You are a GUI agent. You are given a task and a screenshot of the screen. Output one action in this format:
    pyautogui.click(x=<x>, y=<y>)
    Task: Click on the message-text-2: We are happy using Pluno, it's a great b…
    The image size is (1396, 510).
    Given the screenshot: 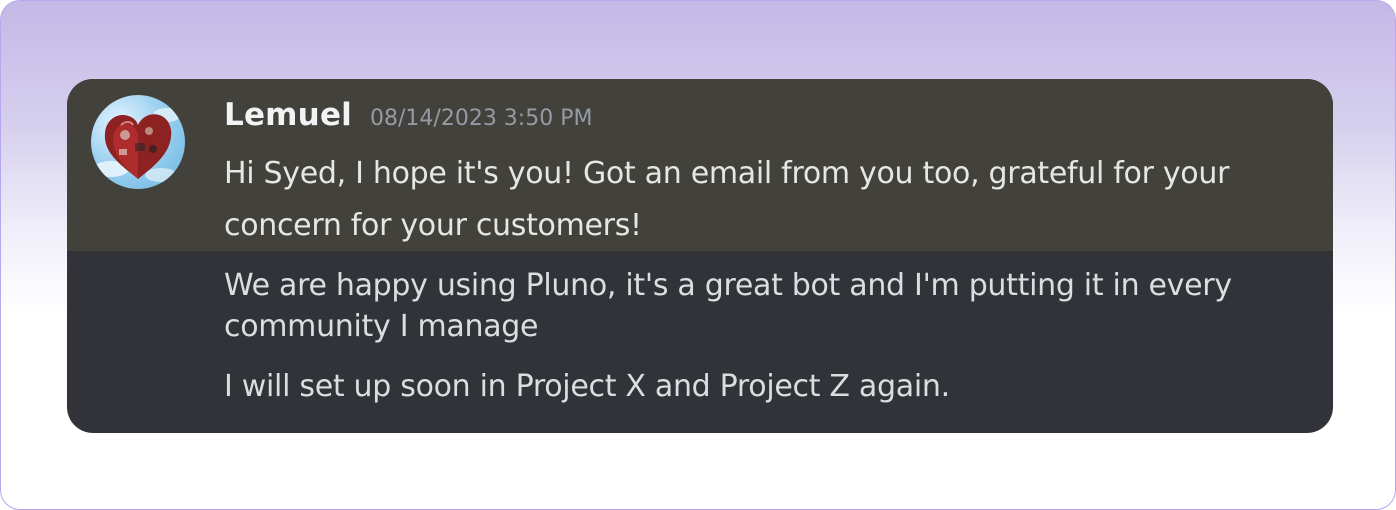 What is the action you would take?
    pyautogui.click(x=728, y=306)
    